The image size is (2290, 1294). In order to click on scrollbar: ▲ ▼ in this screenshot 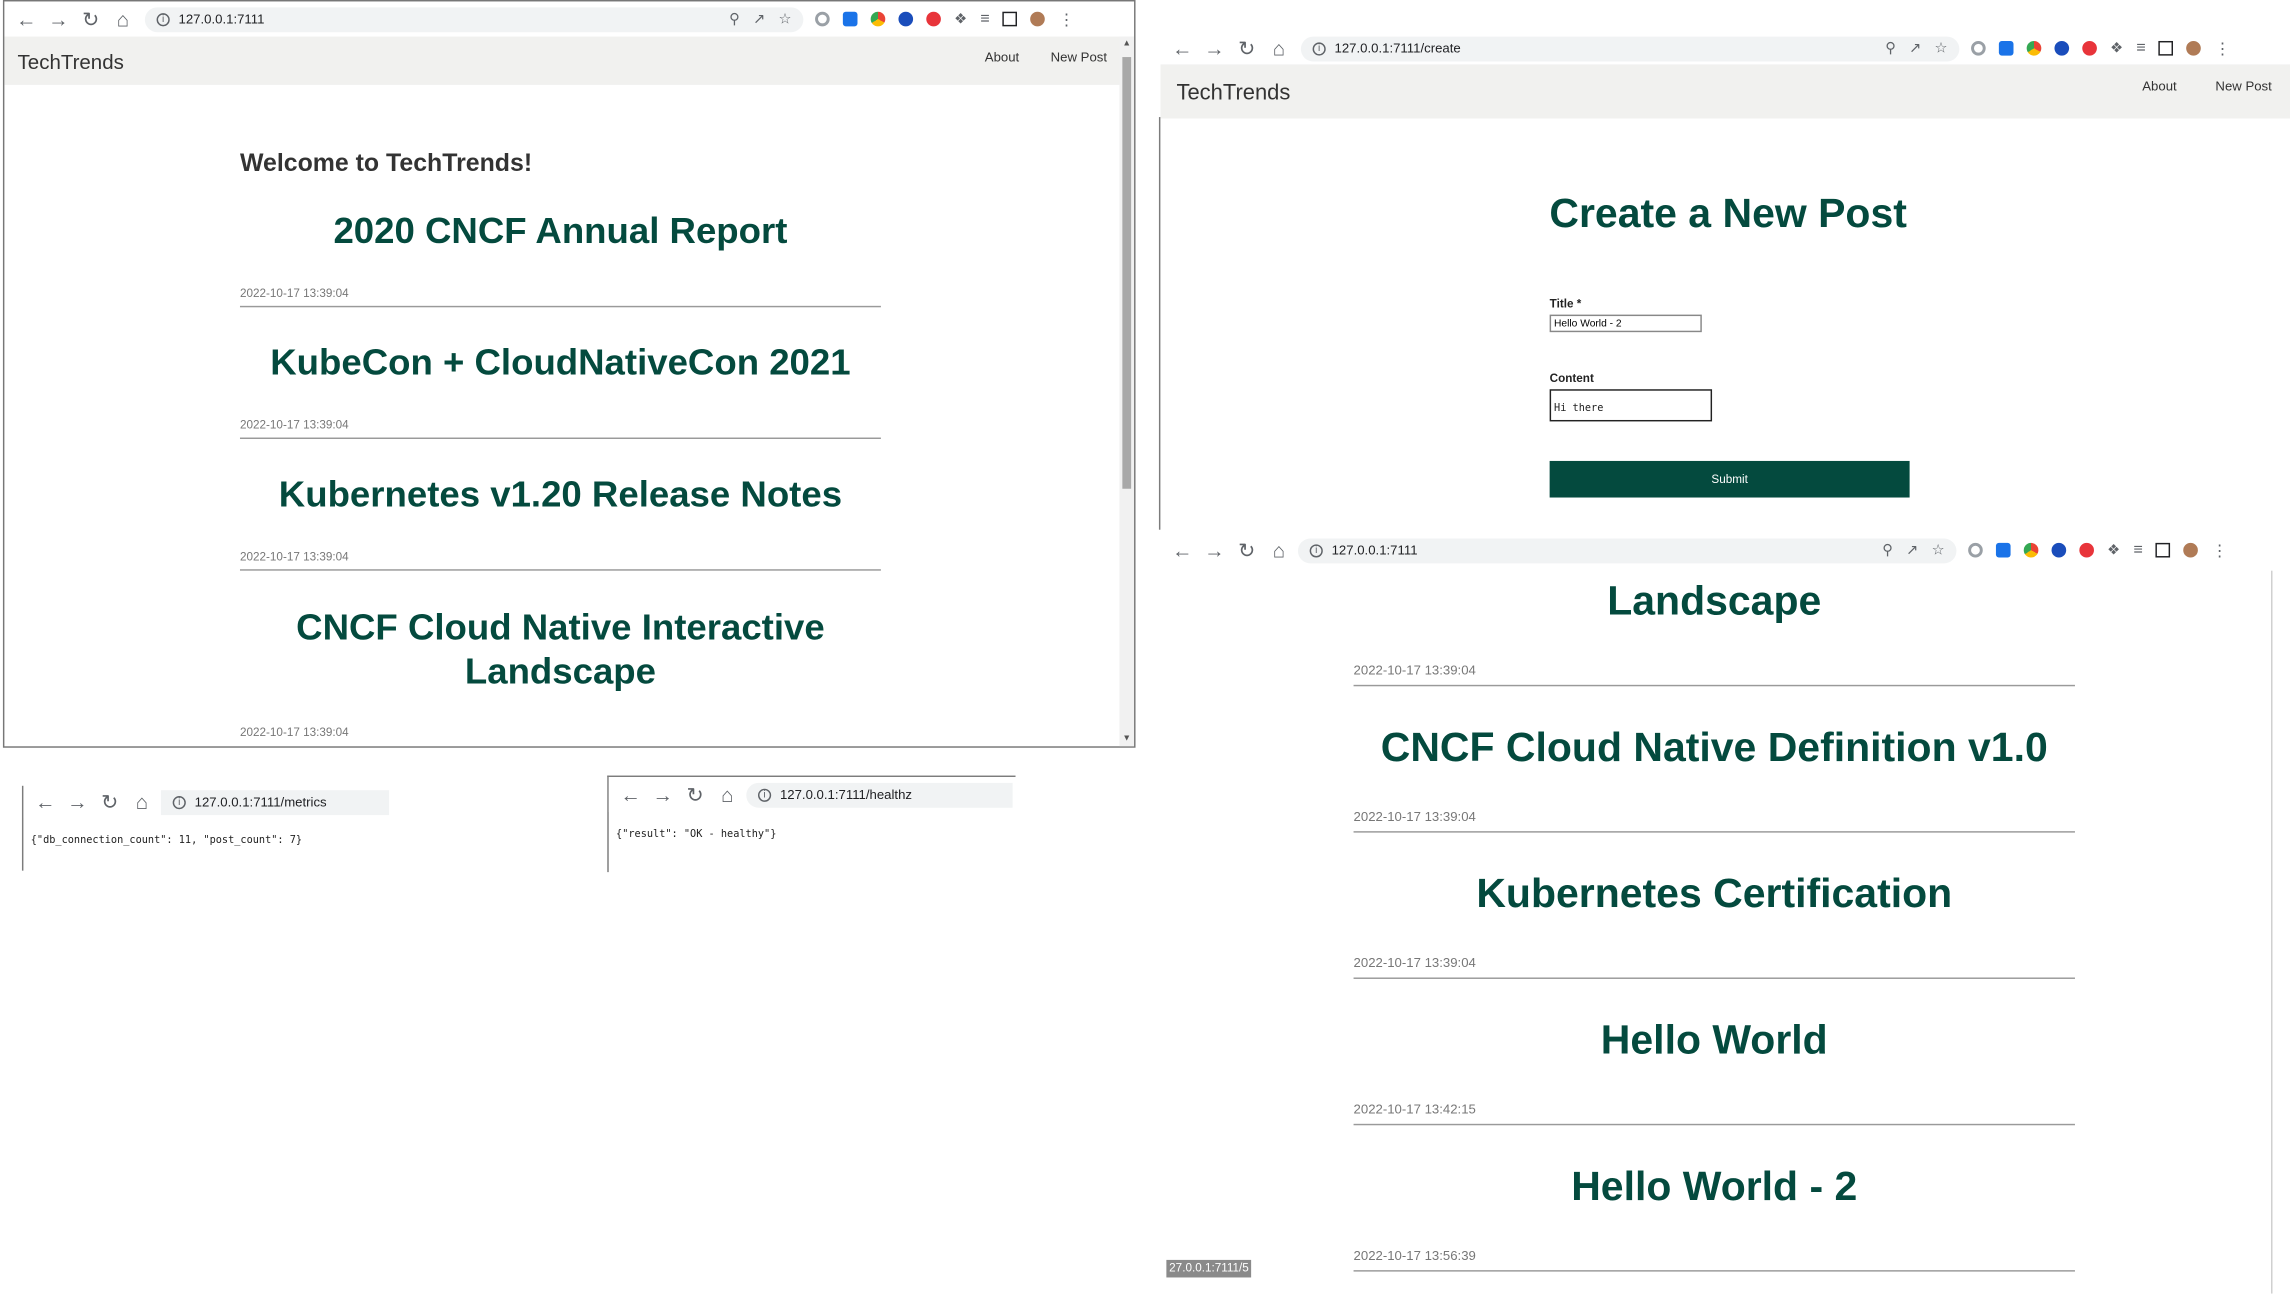, I will do `click(1127, 391)`.